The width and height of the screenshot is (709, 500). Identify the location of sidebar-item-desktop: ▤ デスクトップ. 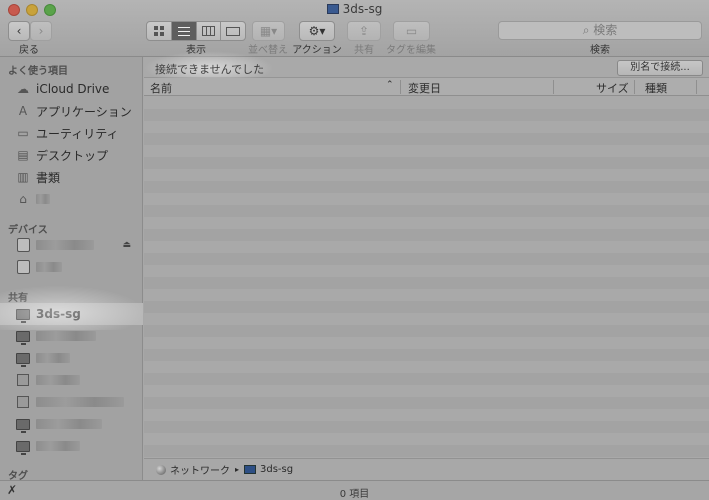
(71, 155).